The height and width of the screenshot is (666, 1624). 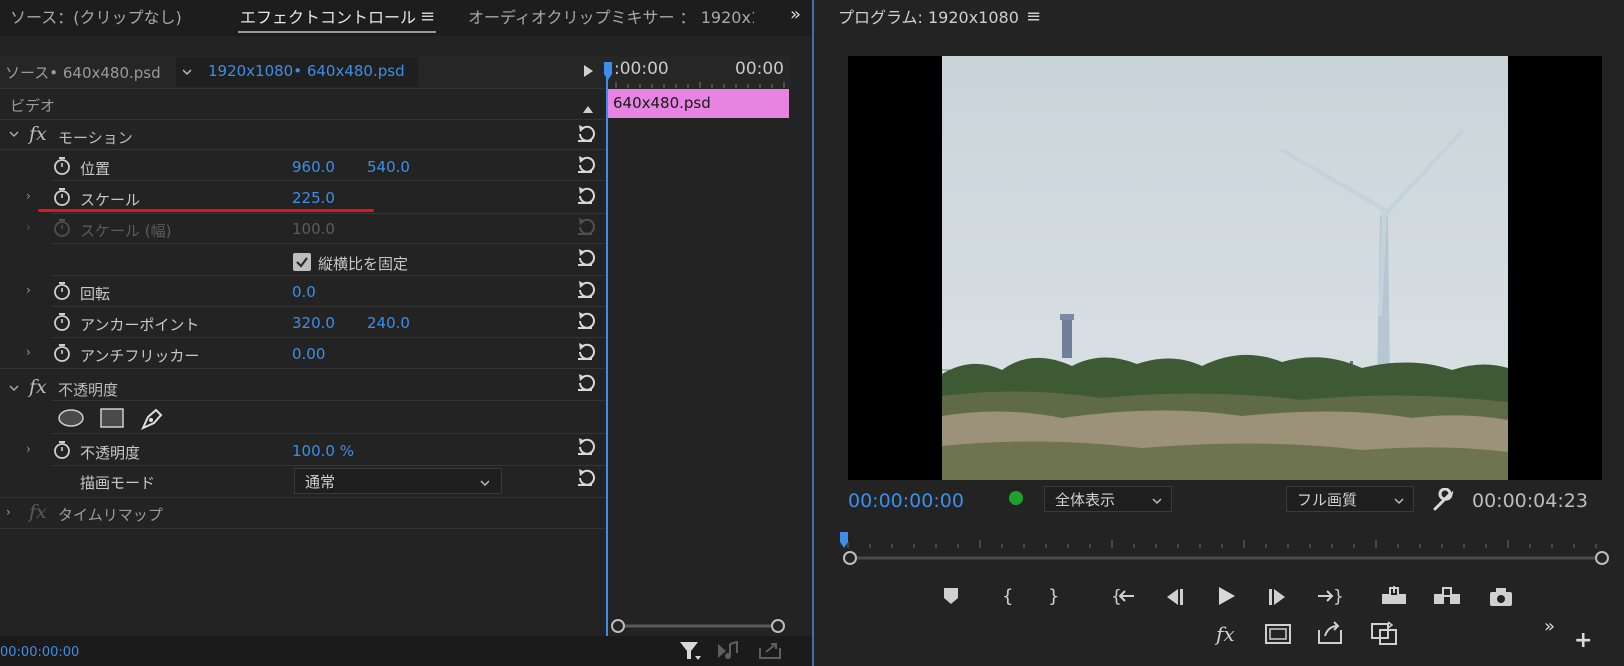 I want to click on fit-select-value: 全体表示, so click(x=1085, y=500).